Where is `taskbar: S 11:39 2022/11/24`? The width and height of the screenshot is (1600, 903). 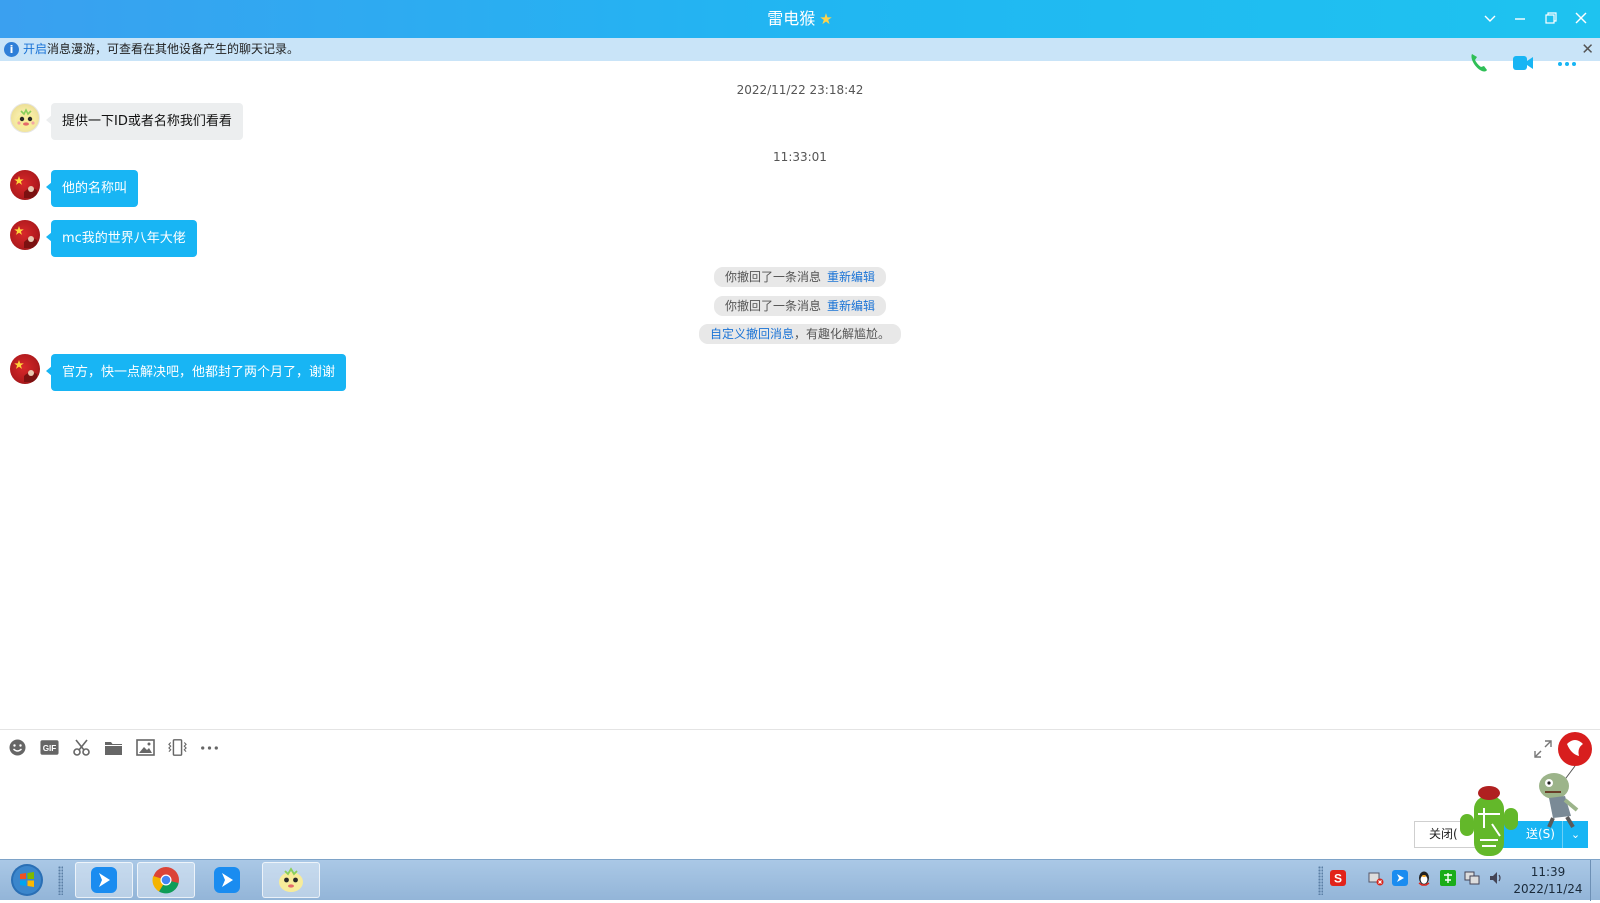
taskbar: S 11:39 2022/11/24 is located at coordinates (800, 880).